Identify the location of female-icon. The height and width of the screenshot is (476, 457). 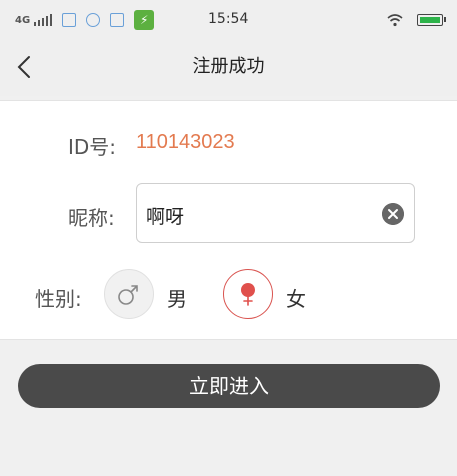
(247, 294).